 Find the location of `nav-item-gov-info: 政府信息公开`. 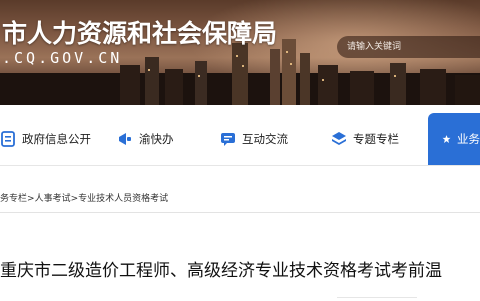

nav-item-gov-info: 政府信息公开 is located at coordinates (45, 139).